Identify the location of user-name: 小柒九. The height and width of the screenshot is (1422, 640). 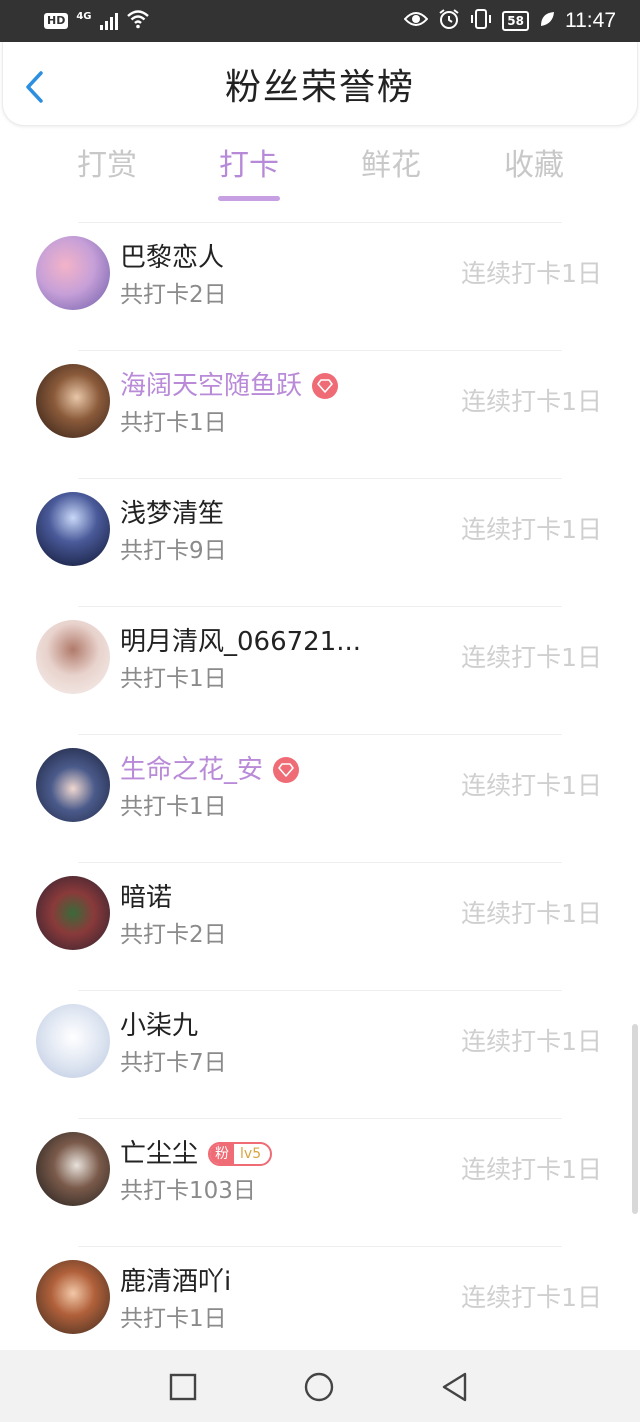
(159, 1026).